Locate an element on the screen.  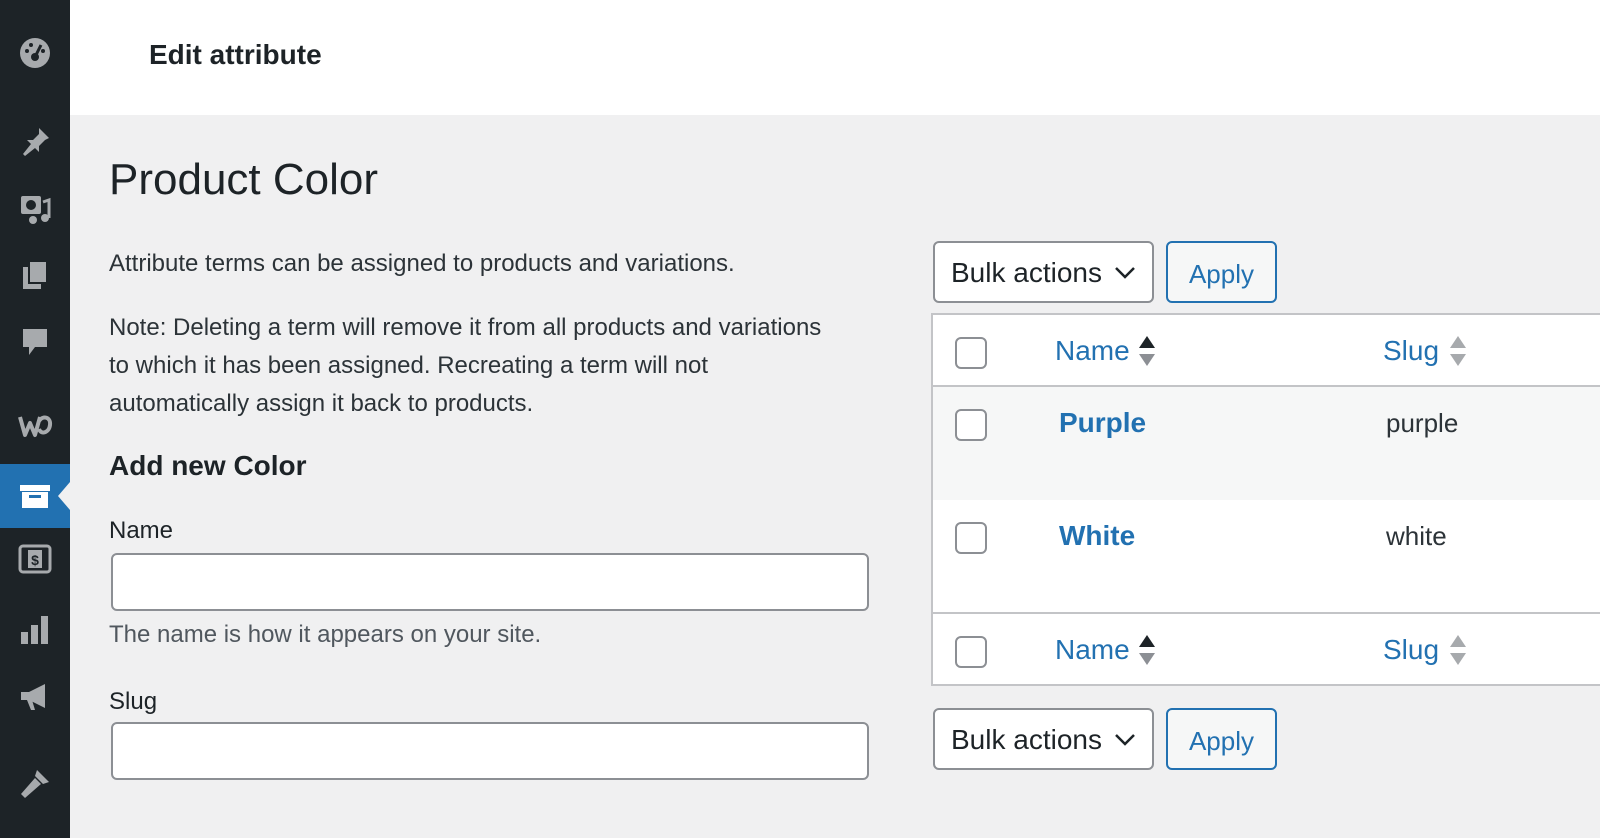
woocommerce-icon is located at coordinates (35, 425).